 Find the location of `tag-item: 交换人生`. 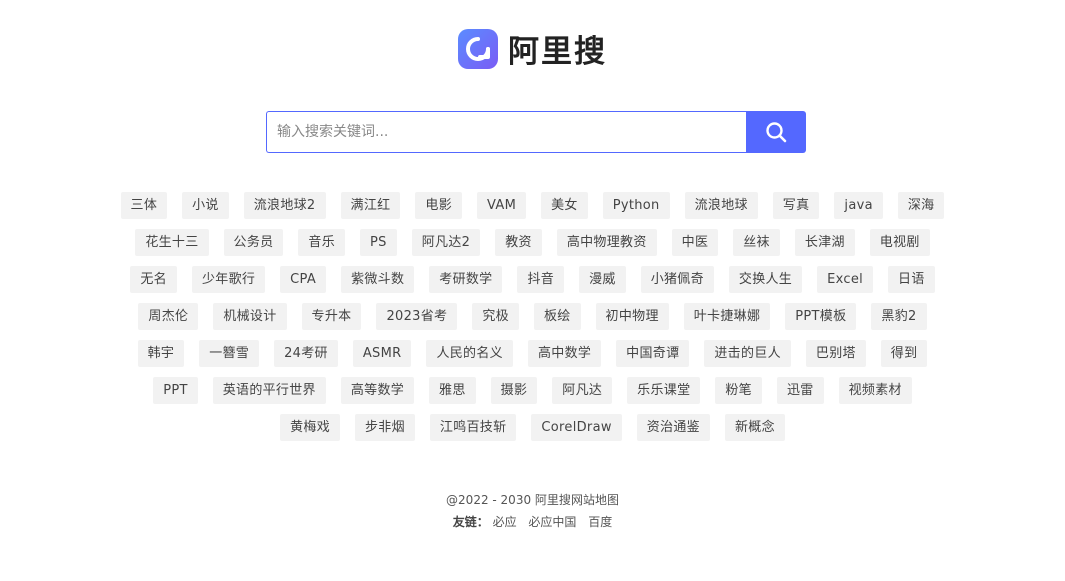

tag-item: 交换人生 is located at coordinates (765, 279).